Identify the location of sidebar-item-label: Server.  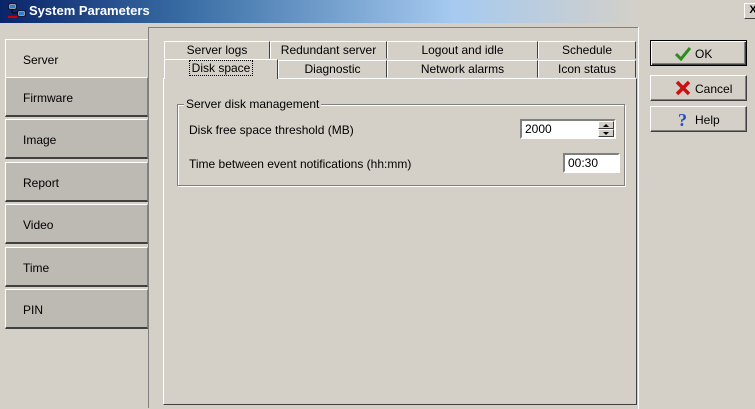
(41, 60).